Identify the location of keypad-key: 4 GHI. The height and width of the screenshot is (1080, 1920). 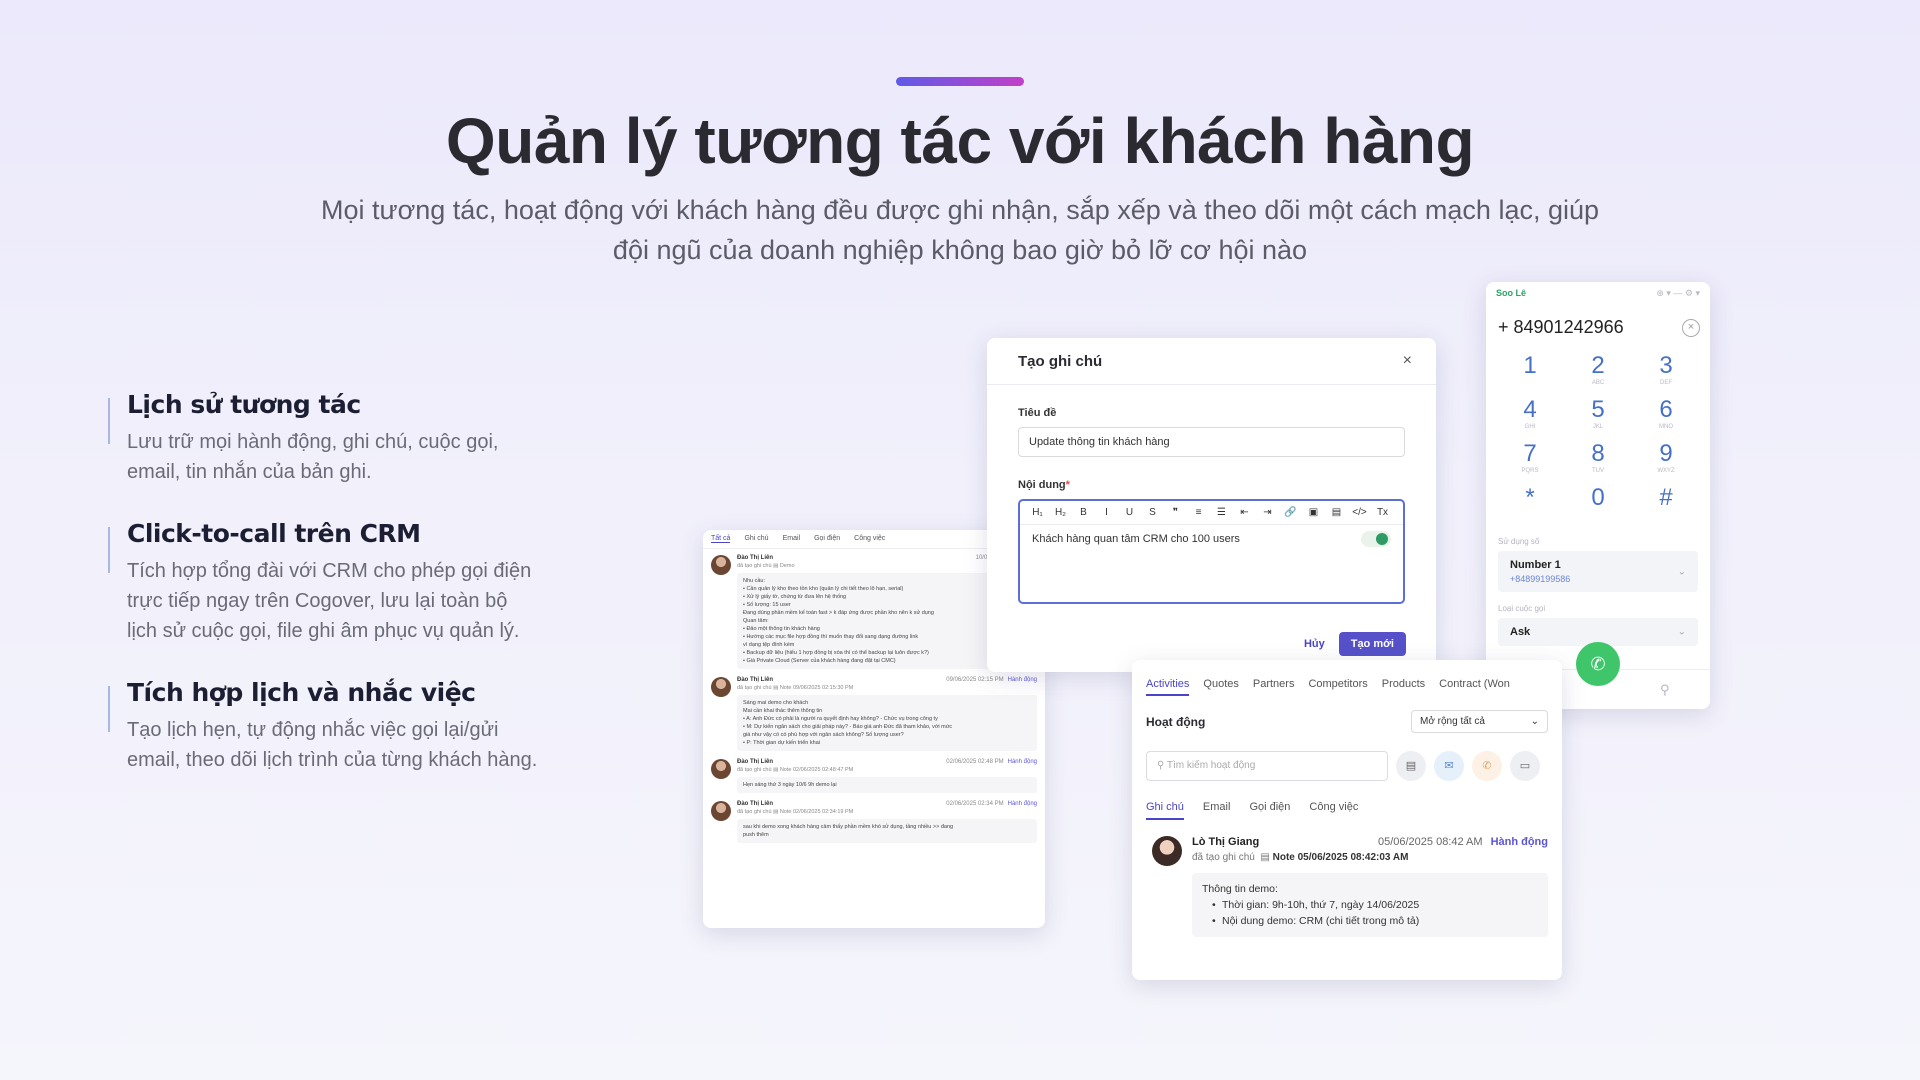
(1530, 416).